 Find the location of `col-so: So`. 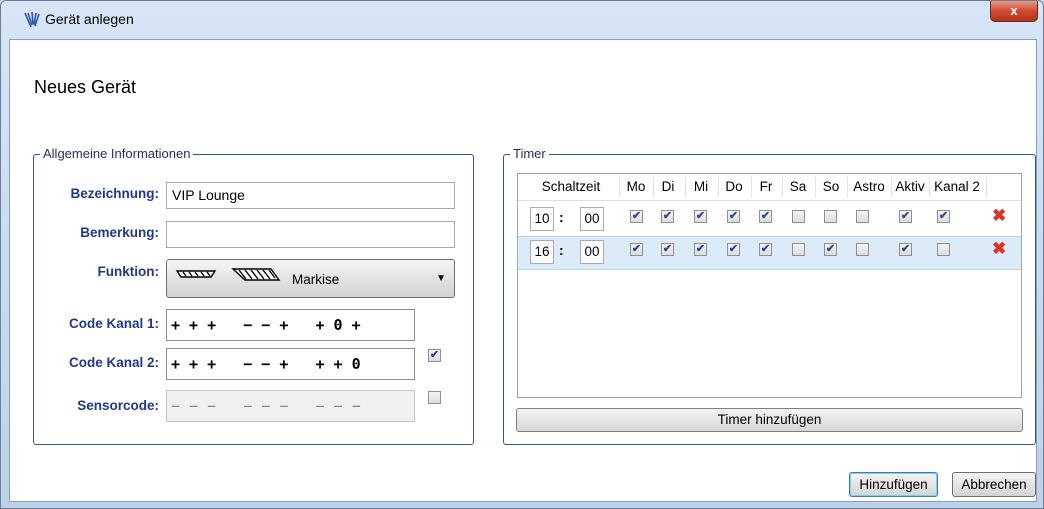

col-so: So is located at coordinates (831, 186).